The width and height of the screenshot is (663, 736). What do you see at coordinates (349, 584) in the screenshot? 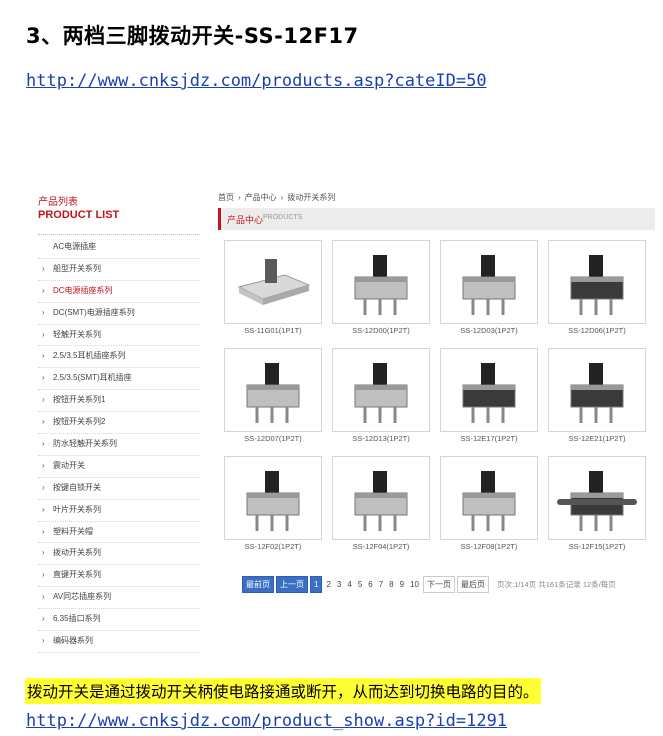
I see `page-number: 4` at bounding box center [349, 584].